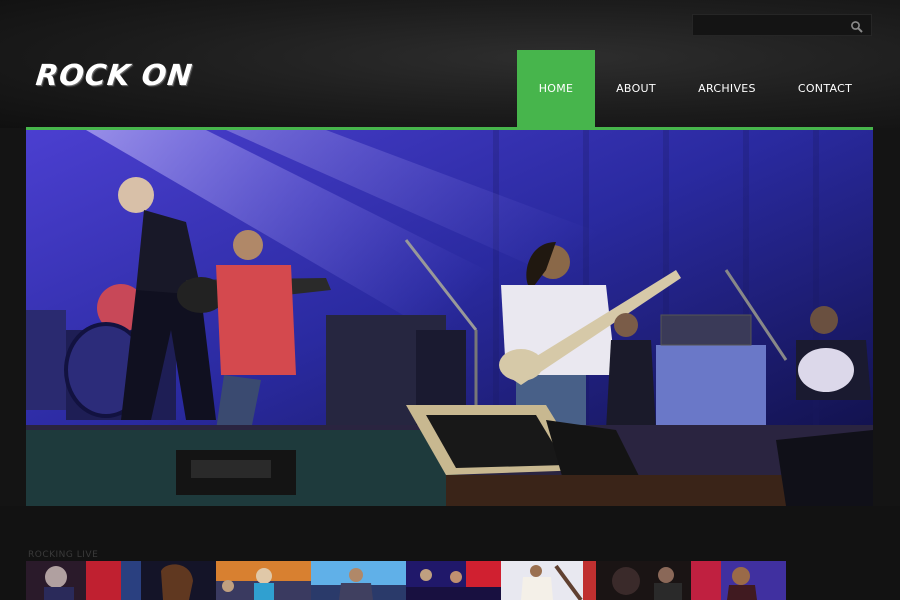 The image size is (900, 600). Describe the element at coordinates (825, 89) in the screenshot. I see `nav-contact: CONTACT` at that location.